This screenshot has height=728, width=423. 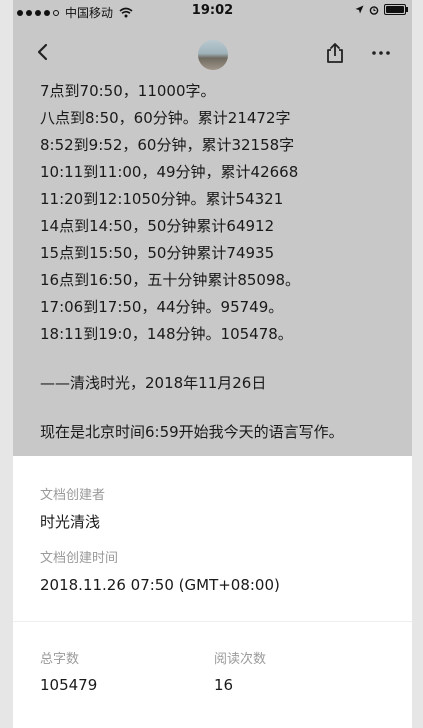 I want to click on status-time: 19:02, so click(x=212, y=10).